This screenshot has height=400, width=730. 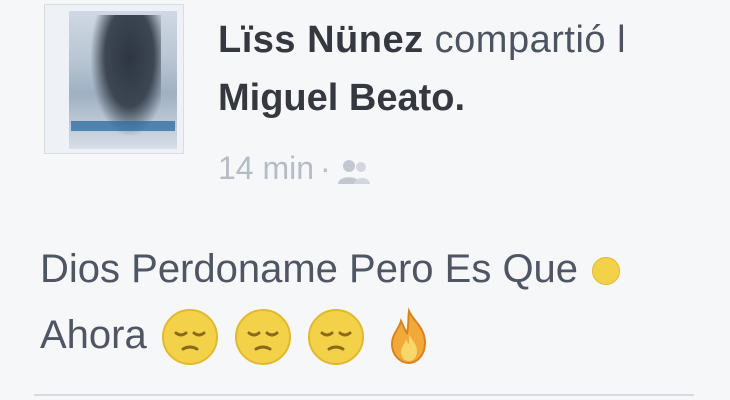 I want to click on shared-action-text: compartió l, so click(x=530, y=40).